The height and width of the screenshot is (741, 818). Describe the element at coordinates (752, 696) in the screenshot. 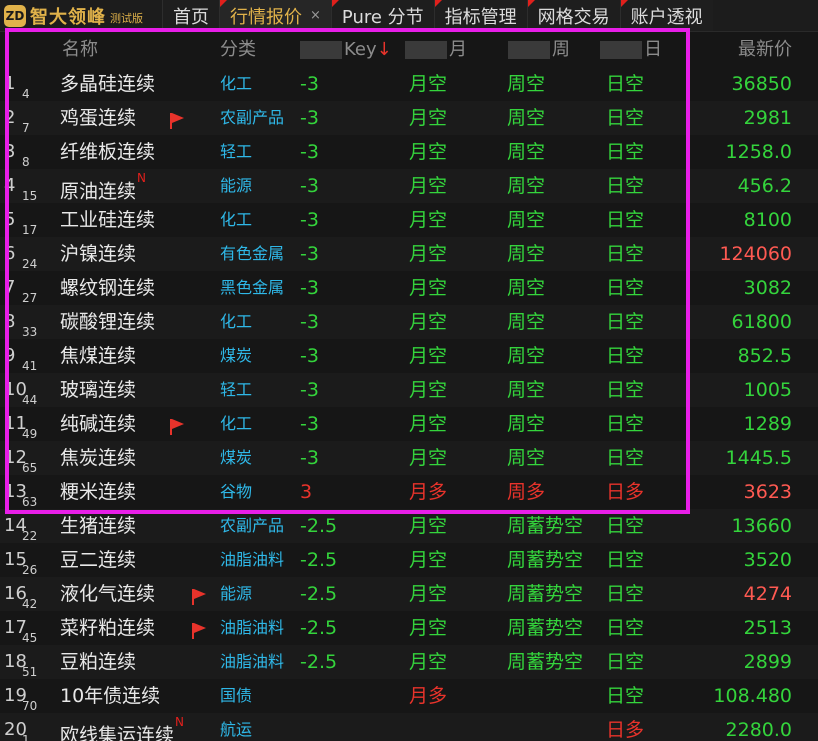

I see `row-price: 108.480` at that location.